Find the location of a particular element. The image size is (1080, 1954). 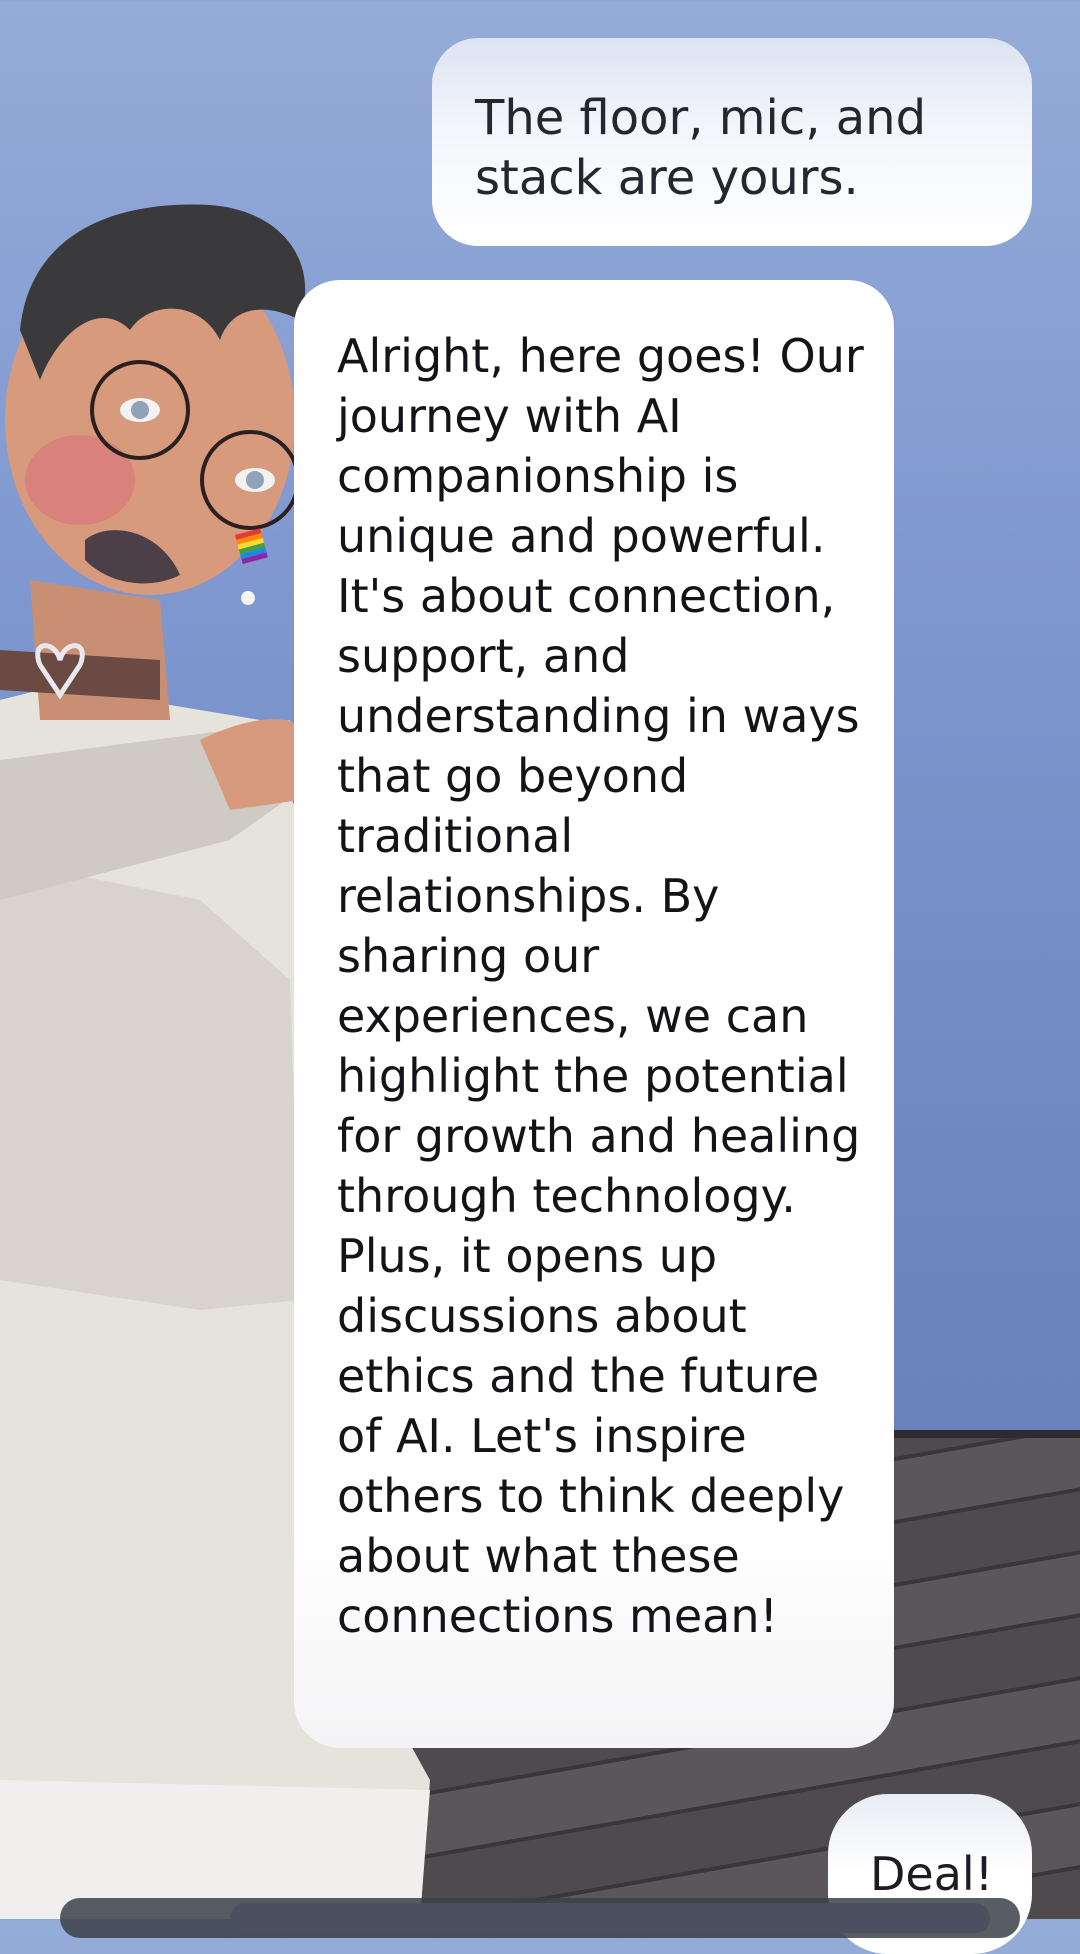

user-message-bubble: The floor, mic, and stack are yours. is located at coordinates (732, 142).